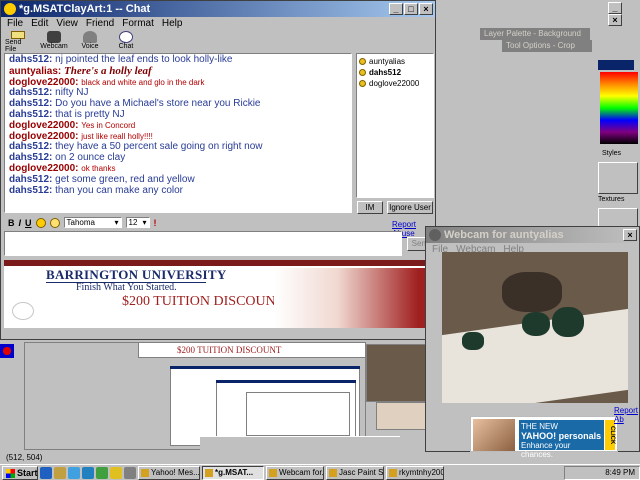 The width and height of the screenshot is (640, 480). What do you see at coordinates (90, 114) in the screenshot?
I see `message-text: that is pretty NJ` at bounding box center [90, 114].